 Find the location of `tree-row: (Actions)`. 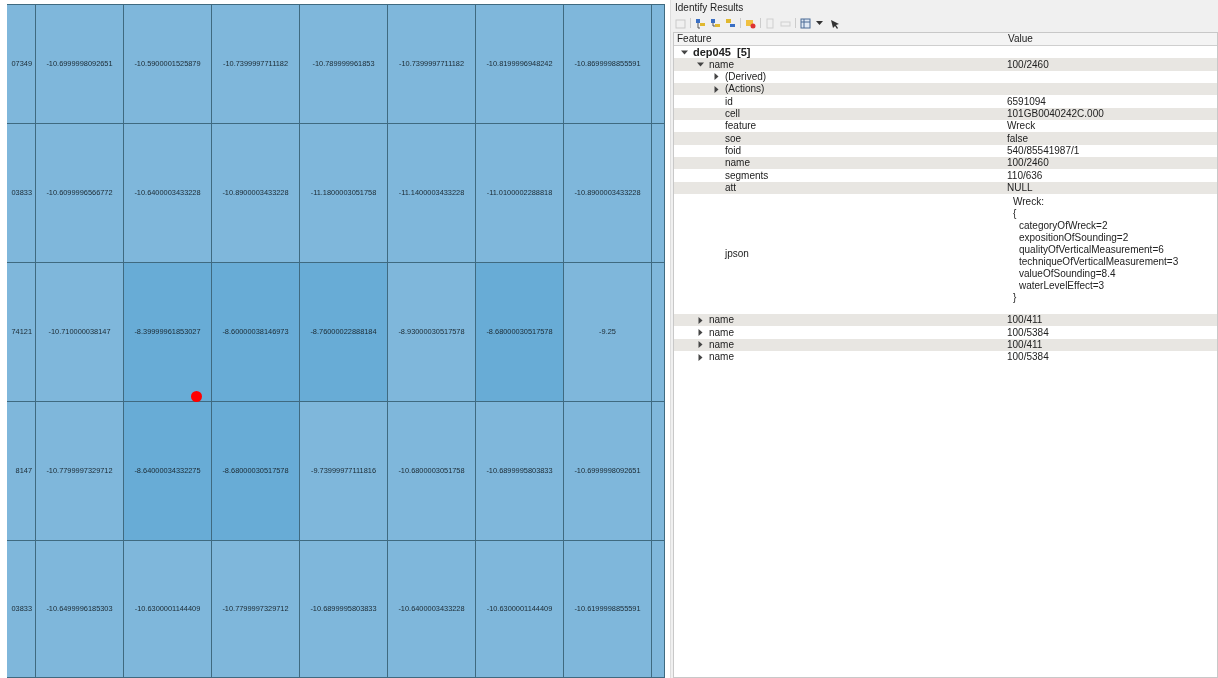

tree-row: (Actions) is located at coordinates (945, 89).